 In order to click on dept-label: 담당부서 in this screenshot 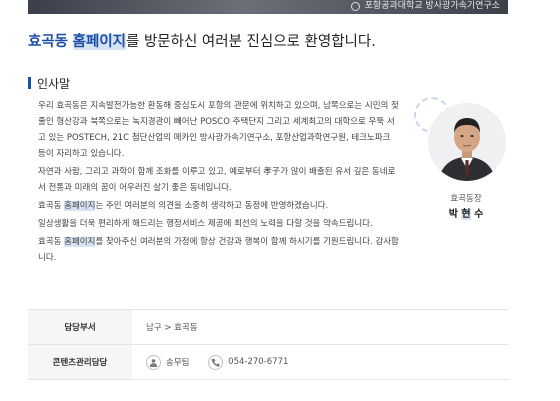, I will do `click(80, 327)`.